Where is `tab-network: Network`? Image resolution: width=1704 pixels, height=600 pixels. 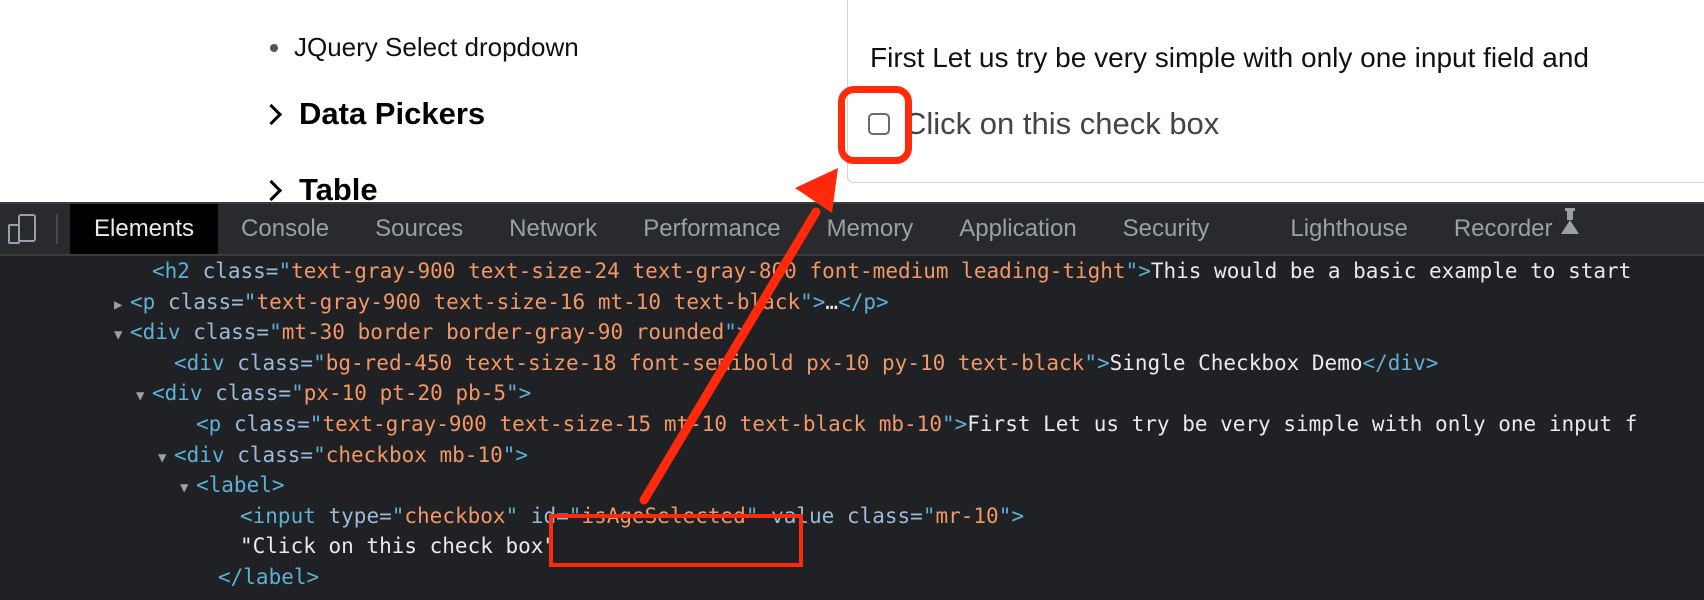 tab-network: Network is located at coordinates (553, 229).